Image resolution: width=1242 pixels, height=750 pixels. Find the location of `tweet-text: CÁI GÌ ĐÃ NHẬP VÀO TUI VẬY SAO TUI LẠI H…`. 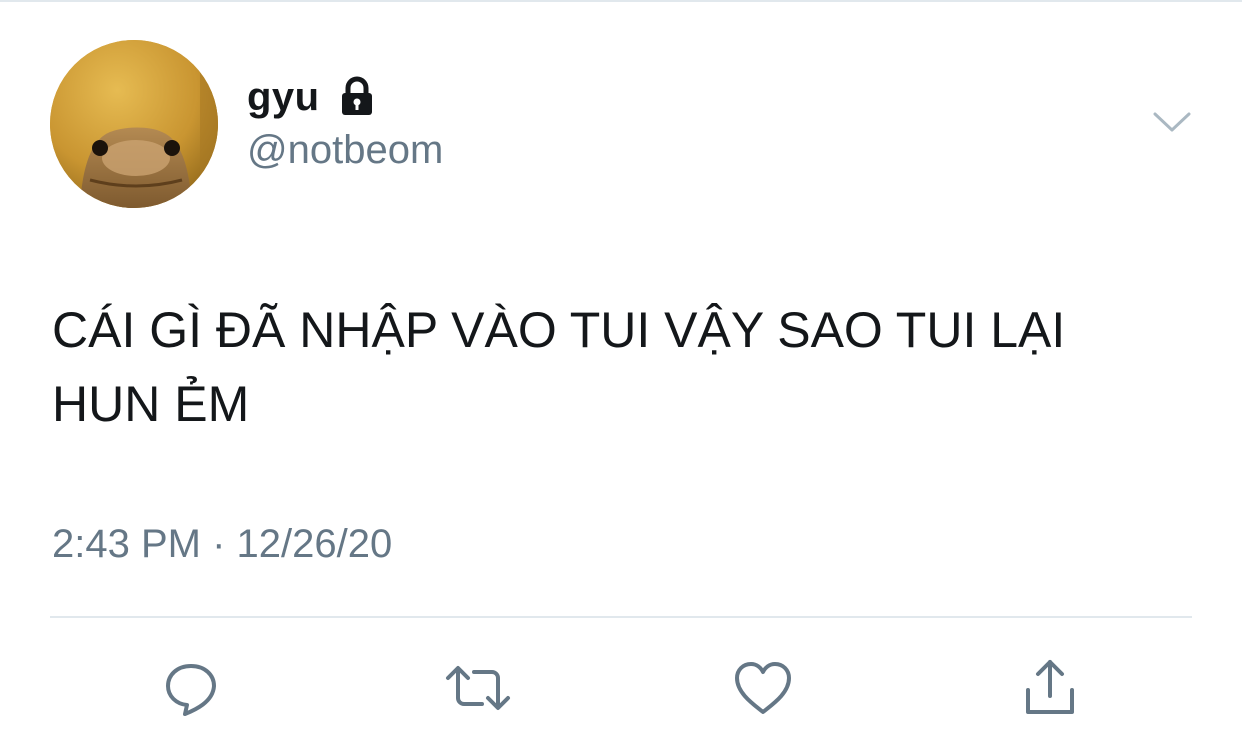

tweet-text: CÁI GÌ ĐÃ NHẬP VÀO TUI VẬY SAO TUI LẠI H… is located at coordinates (559, 367).